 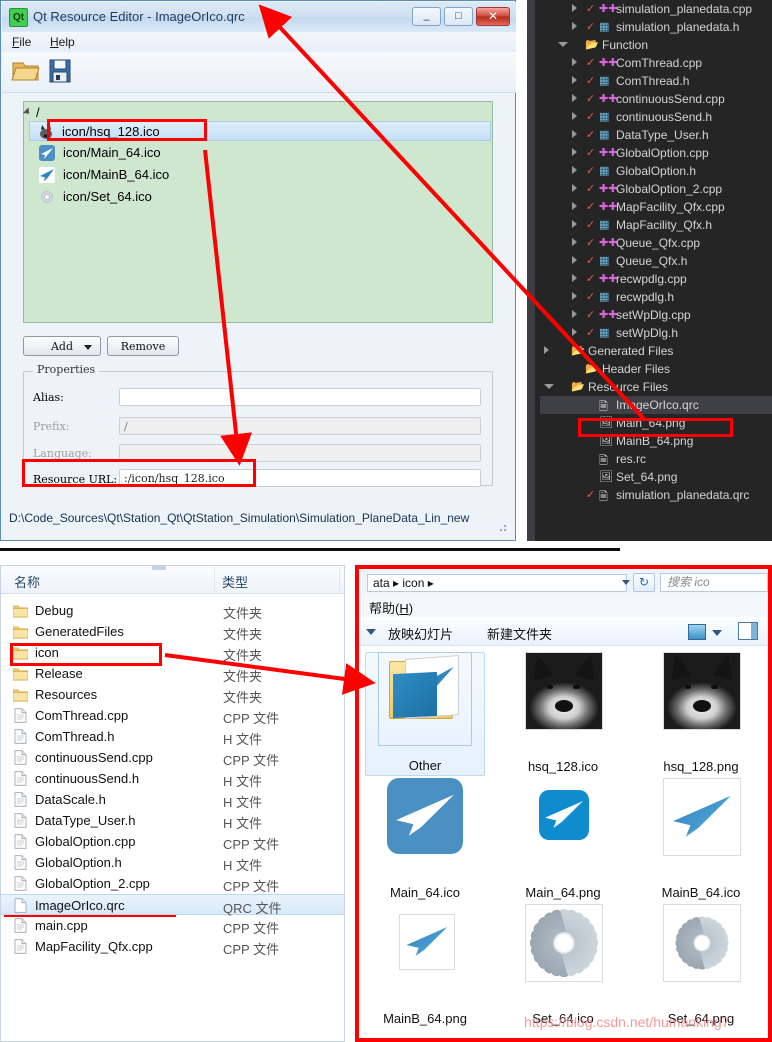 What do you see at coordinates (172, 610) in the screenshot?
I see `table-row: Debug 文件夹` at bounding box center [172, 610].